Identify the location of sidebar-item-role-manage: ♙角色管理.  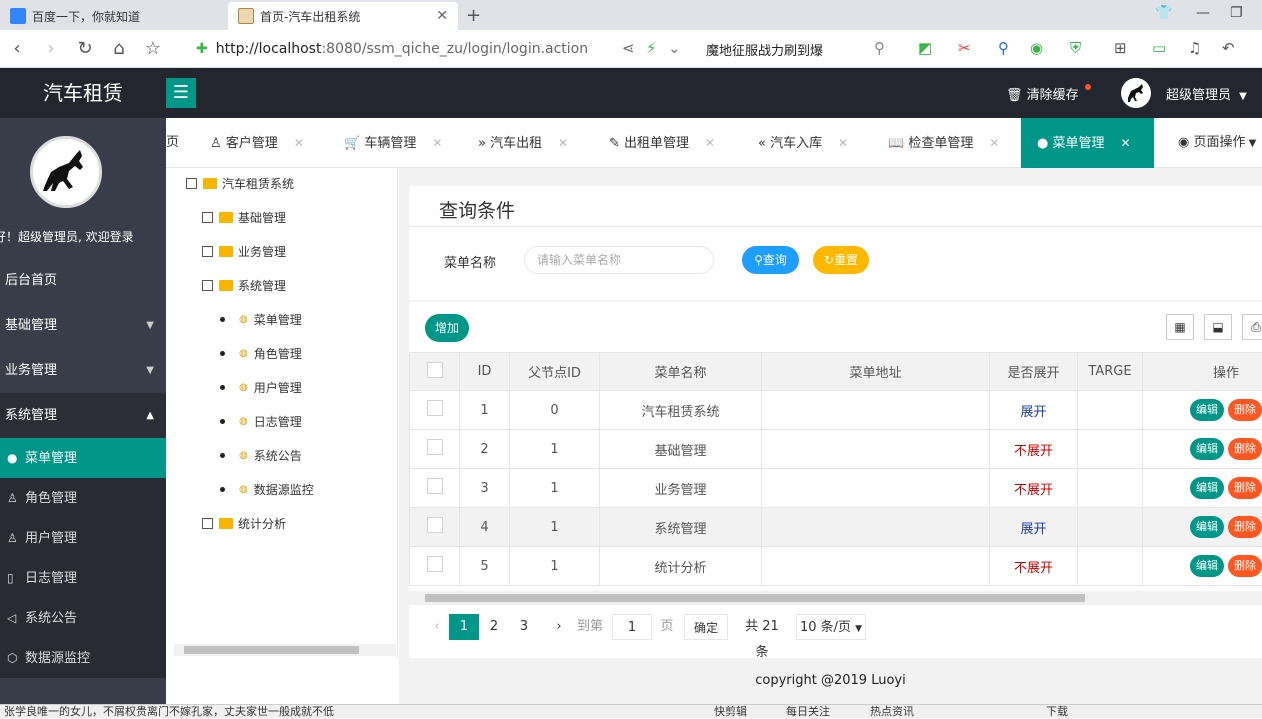
(83, 498).